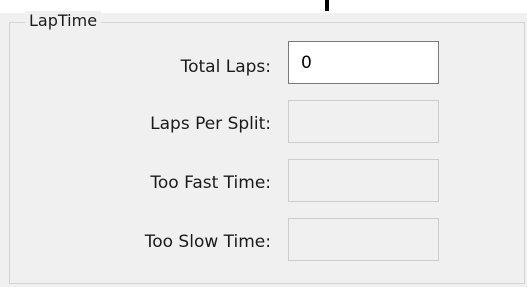 Image resolution: width=527 pixels, height=287 pixels. I want to click on laps-per-split-label: Laps Per Split:, so click(210, 124).